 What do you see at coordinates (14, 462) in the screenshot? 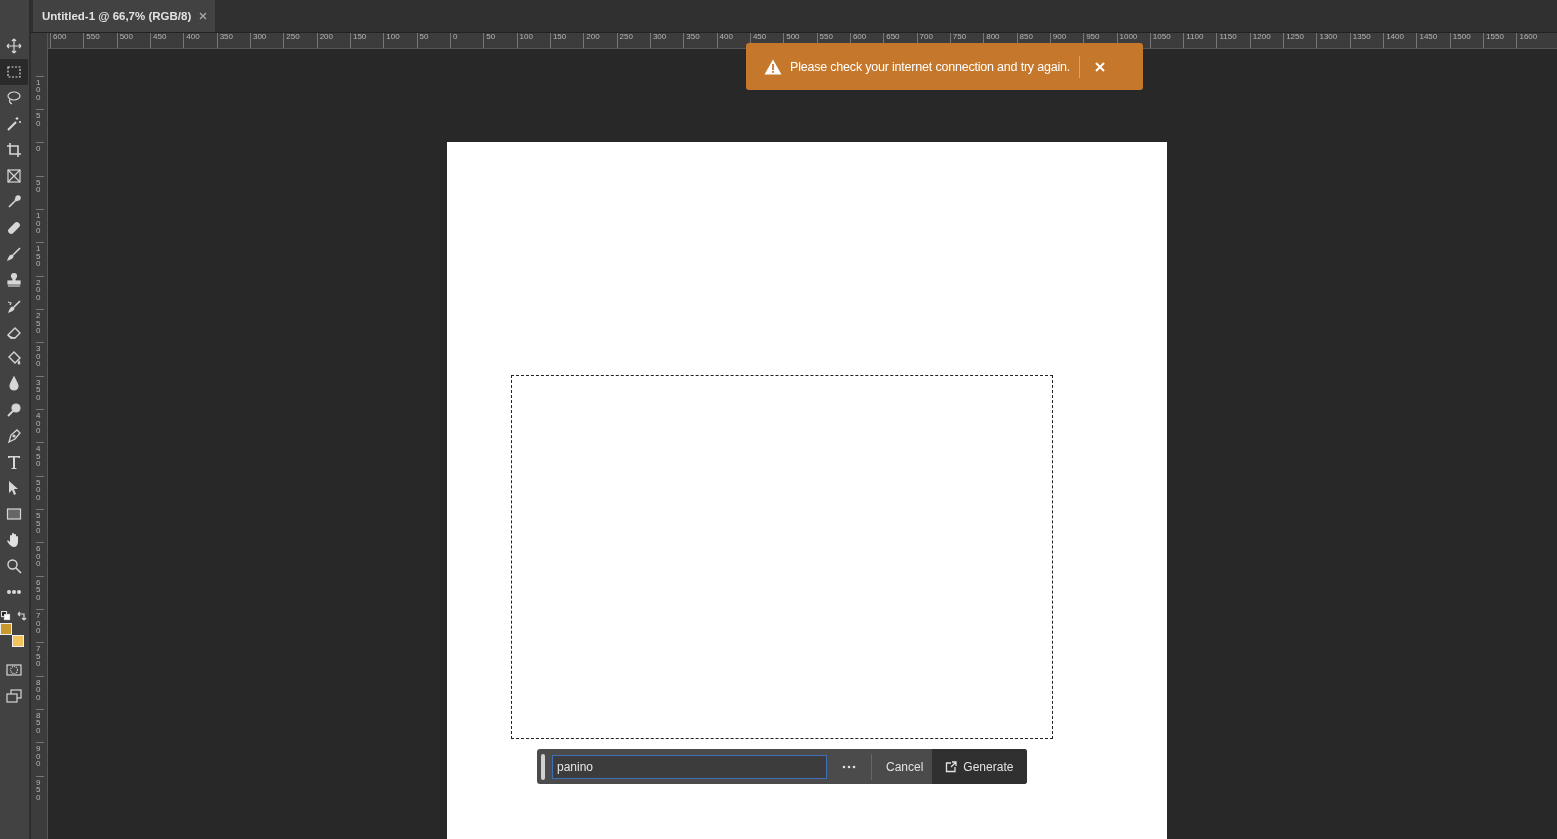
I see `type-icon` at bounding box center [14, 462].